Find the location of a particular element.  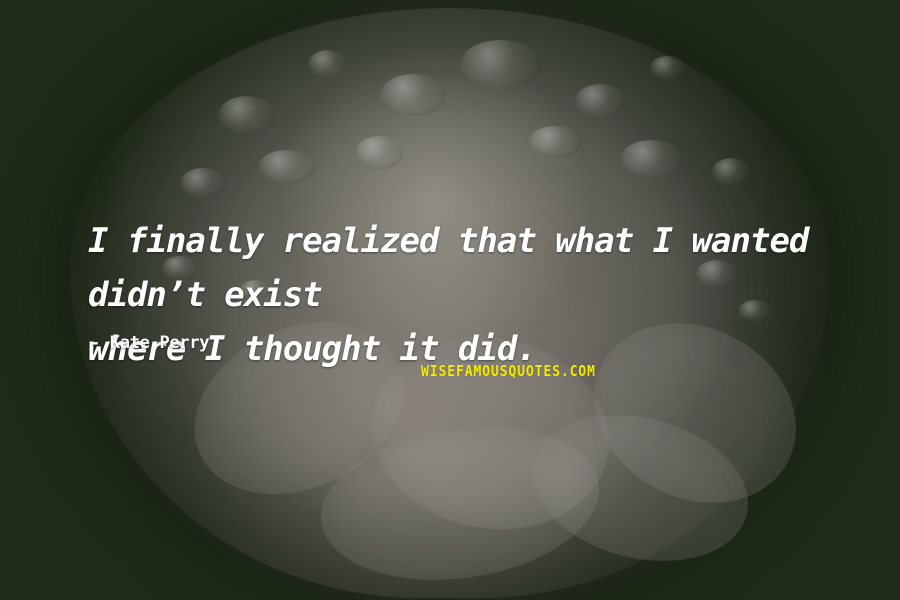

quote-author: - Kate Perry is located at coordinates (150, 343).